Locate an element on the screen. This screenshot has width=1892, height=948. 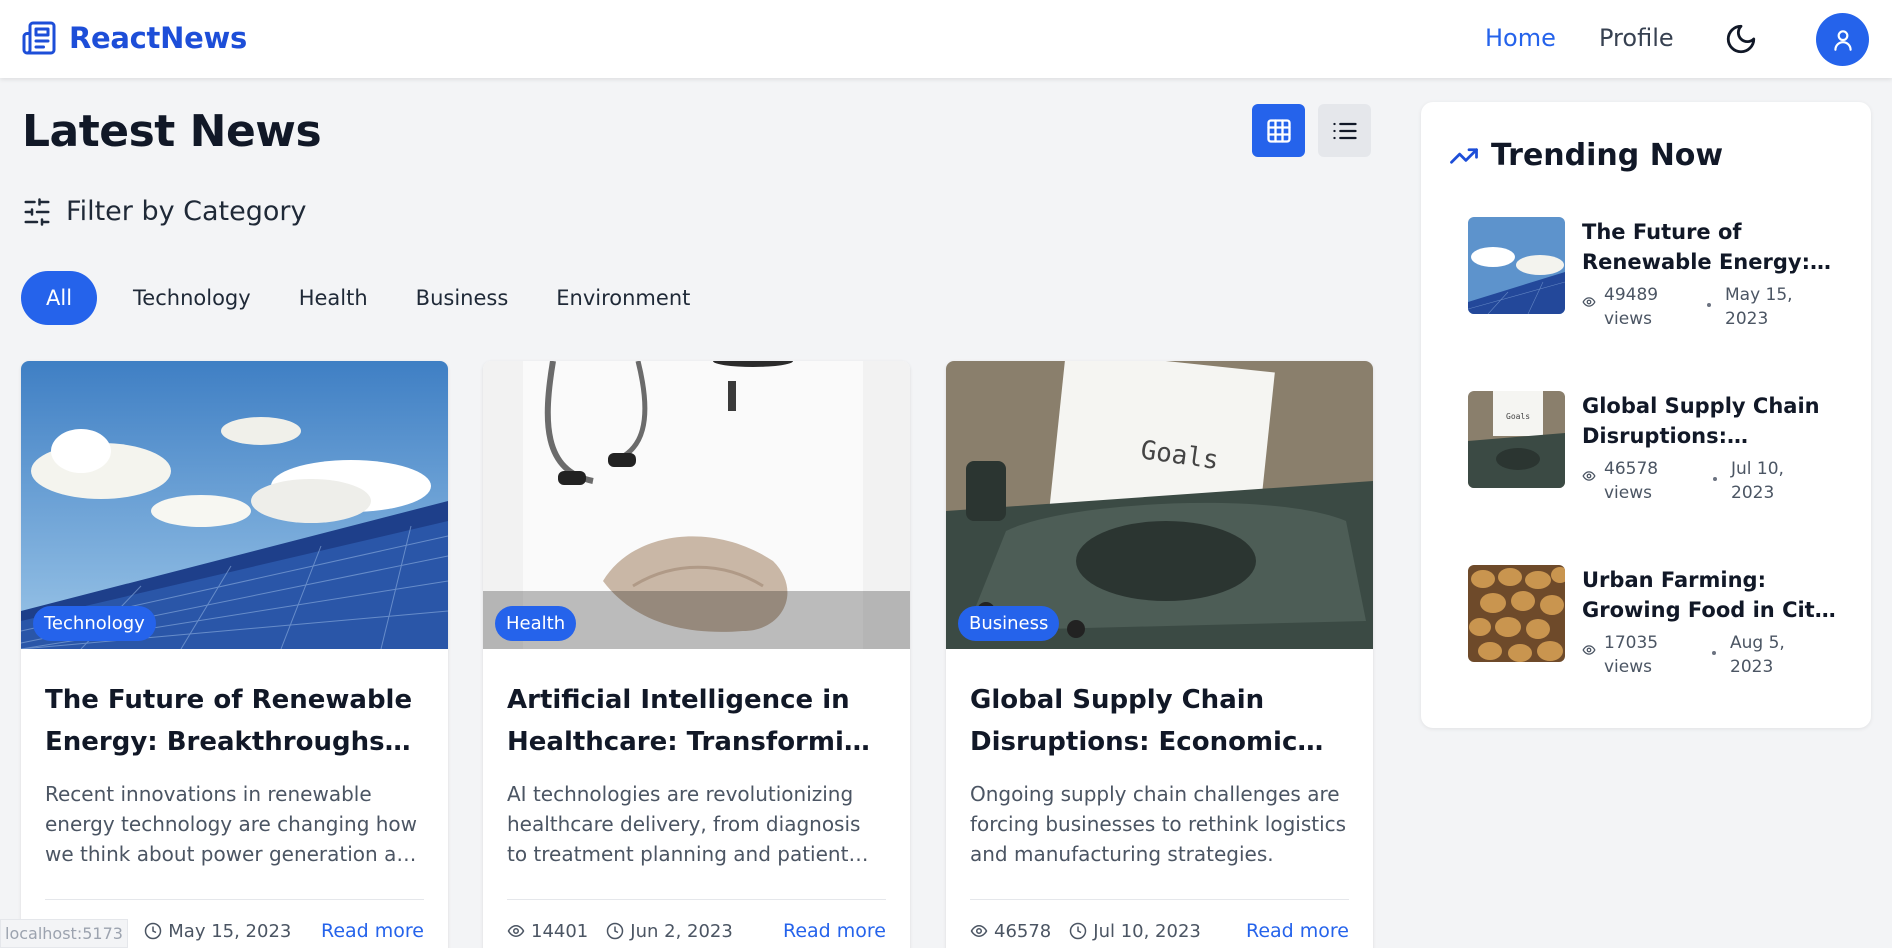
category-badge: Health is located at coordinates (536, 623).